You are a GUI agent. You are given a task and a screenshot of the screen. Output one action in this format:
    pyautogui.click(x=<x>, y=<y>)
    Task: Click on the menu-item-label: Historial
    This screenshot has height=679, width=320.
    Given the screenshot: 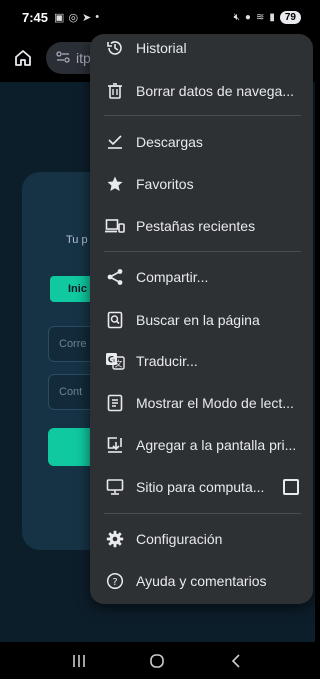 What is the action you would take?
    pyautogui.click(x=161, y=48)
    